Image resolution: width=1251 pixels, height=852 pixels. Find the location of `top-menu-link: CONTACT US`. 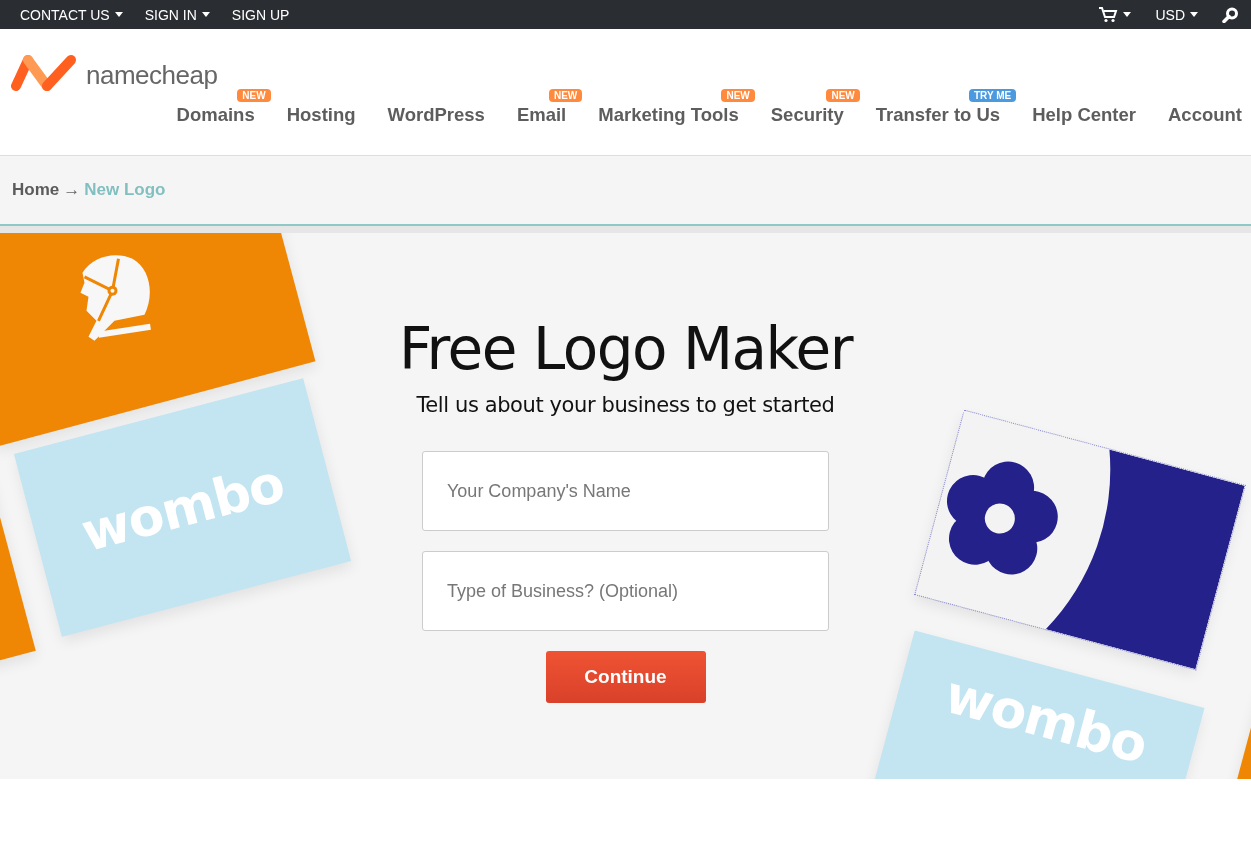

top-menu-link: CONTACT US is located at coordinates (71, 14).